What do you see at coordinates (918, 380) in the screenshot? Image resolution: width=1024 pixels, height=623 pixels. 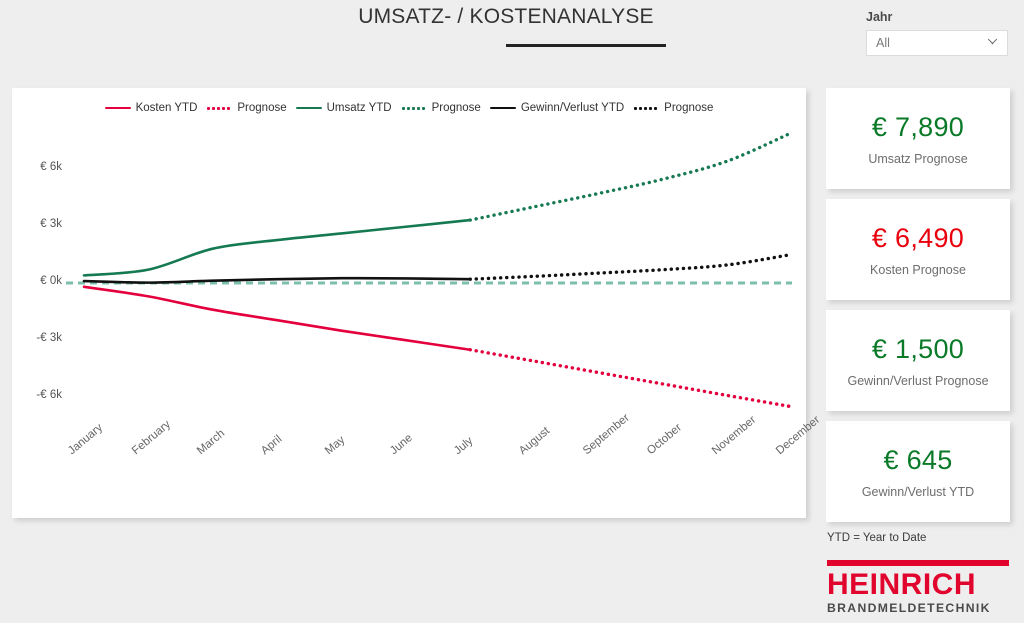 I see `kpi-label: Gewinn/Verlust Prognose` at bounding box center [918, 380].